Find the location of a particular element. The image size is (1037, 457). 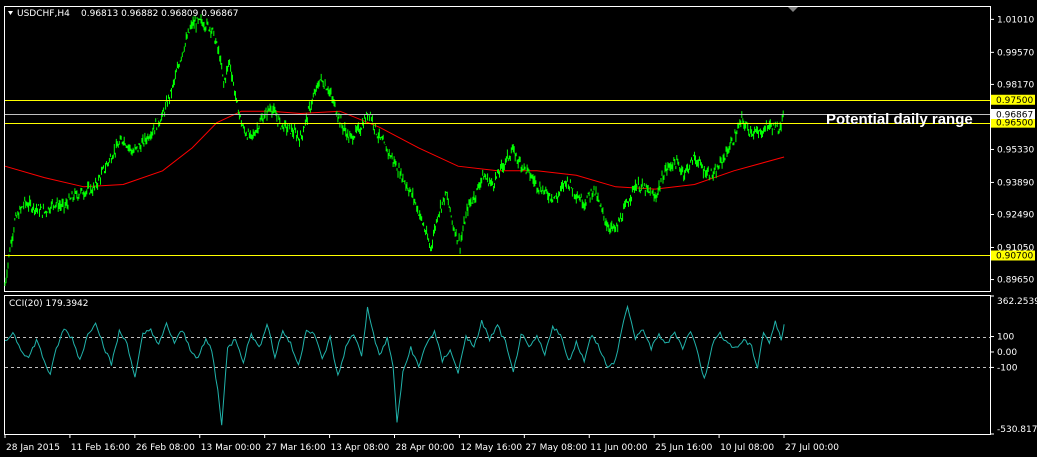

dropdown-triangle-icon is located at coordinates (10, 13).